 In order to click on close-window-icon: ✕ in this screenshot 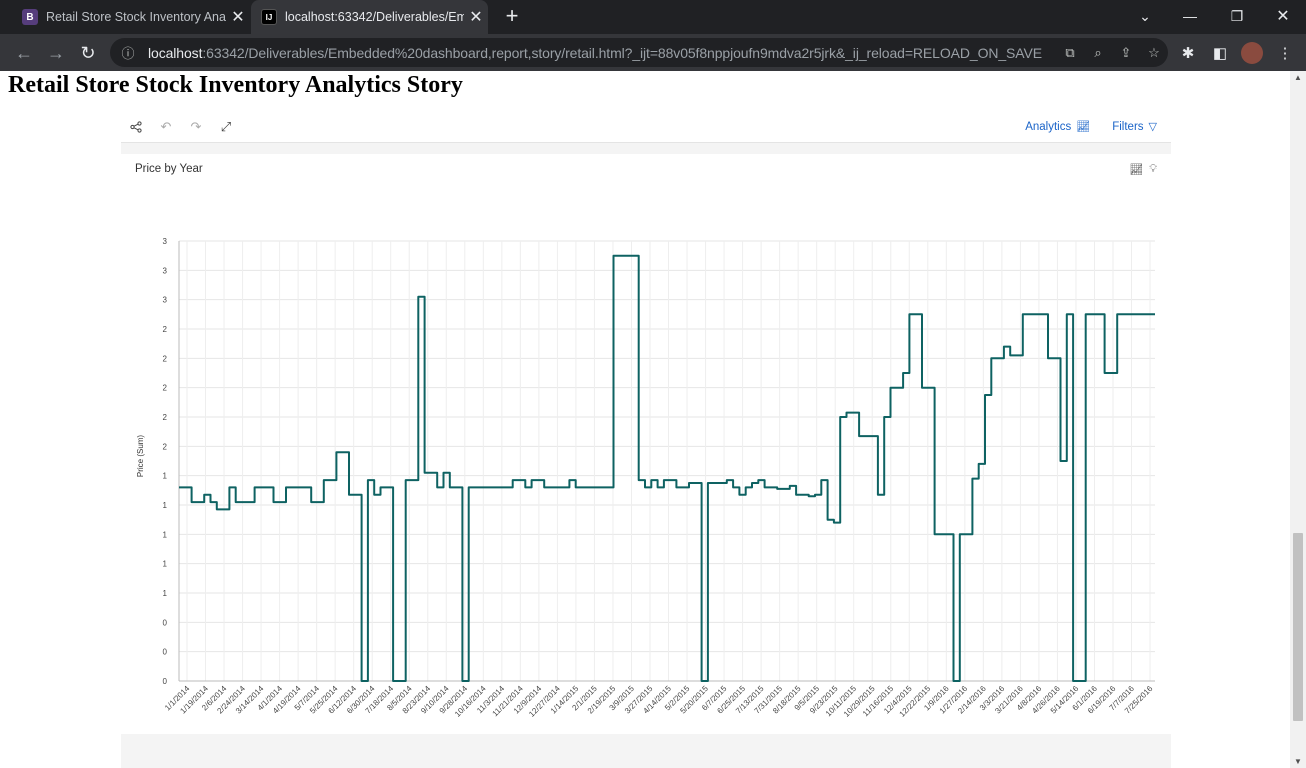, I will do `click(1283, 16)`.